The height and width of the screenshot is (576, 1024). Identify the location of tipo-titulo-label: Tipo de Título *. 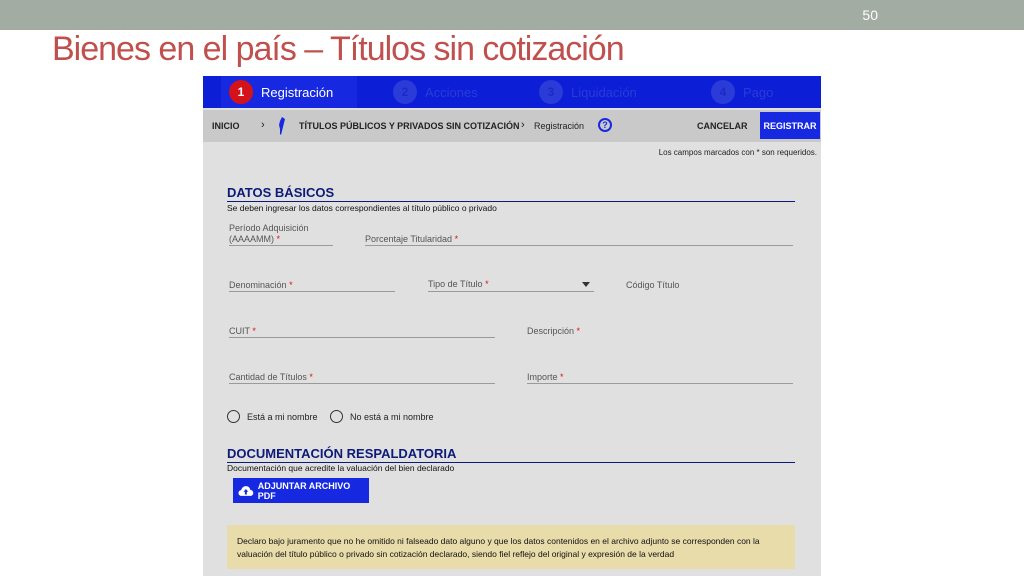
(458, 284).